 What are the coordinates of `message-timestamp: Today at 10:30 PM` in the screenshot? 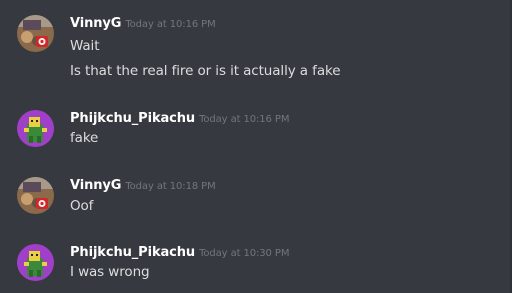 It's located at (244, 253).